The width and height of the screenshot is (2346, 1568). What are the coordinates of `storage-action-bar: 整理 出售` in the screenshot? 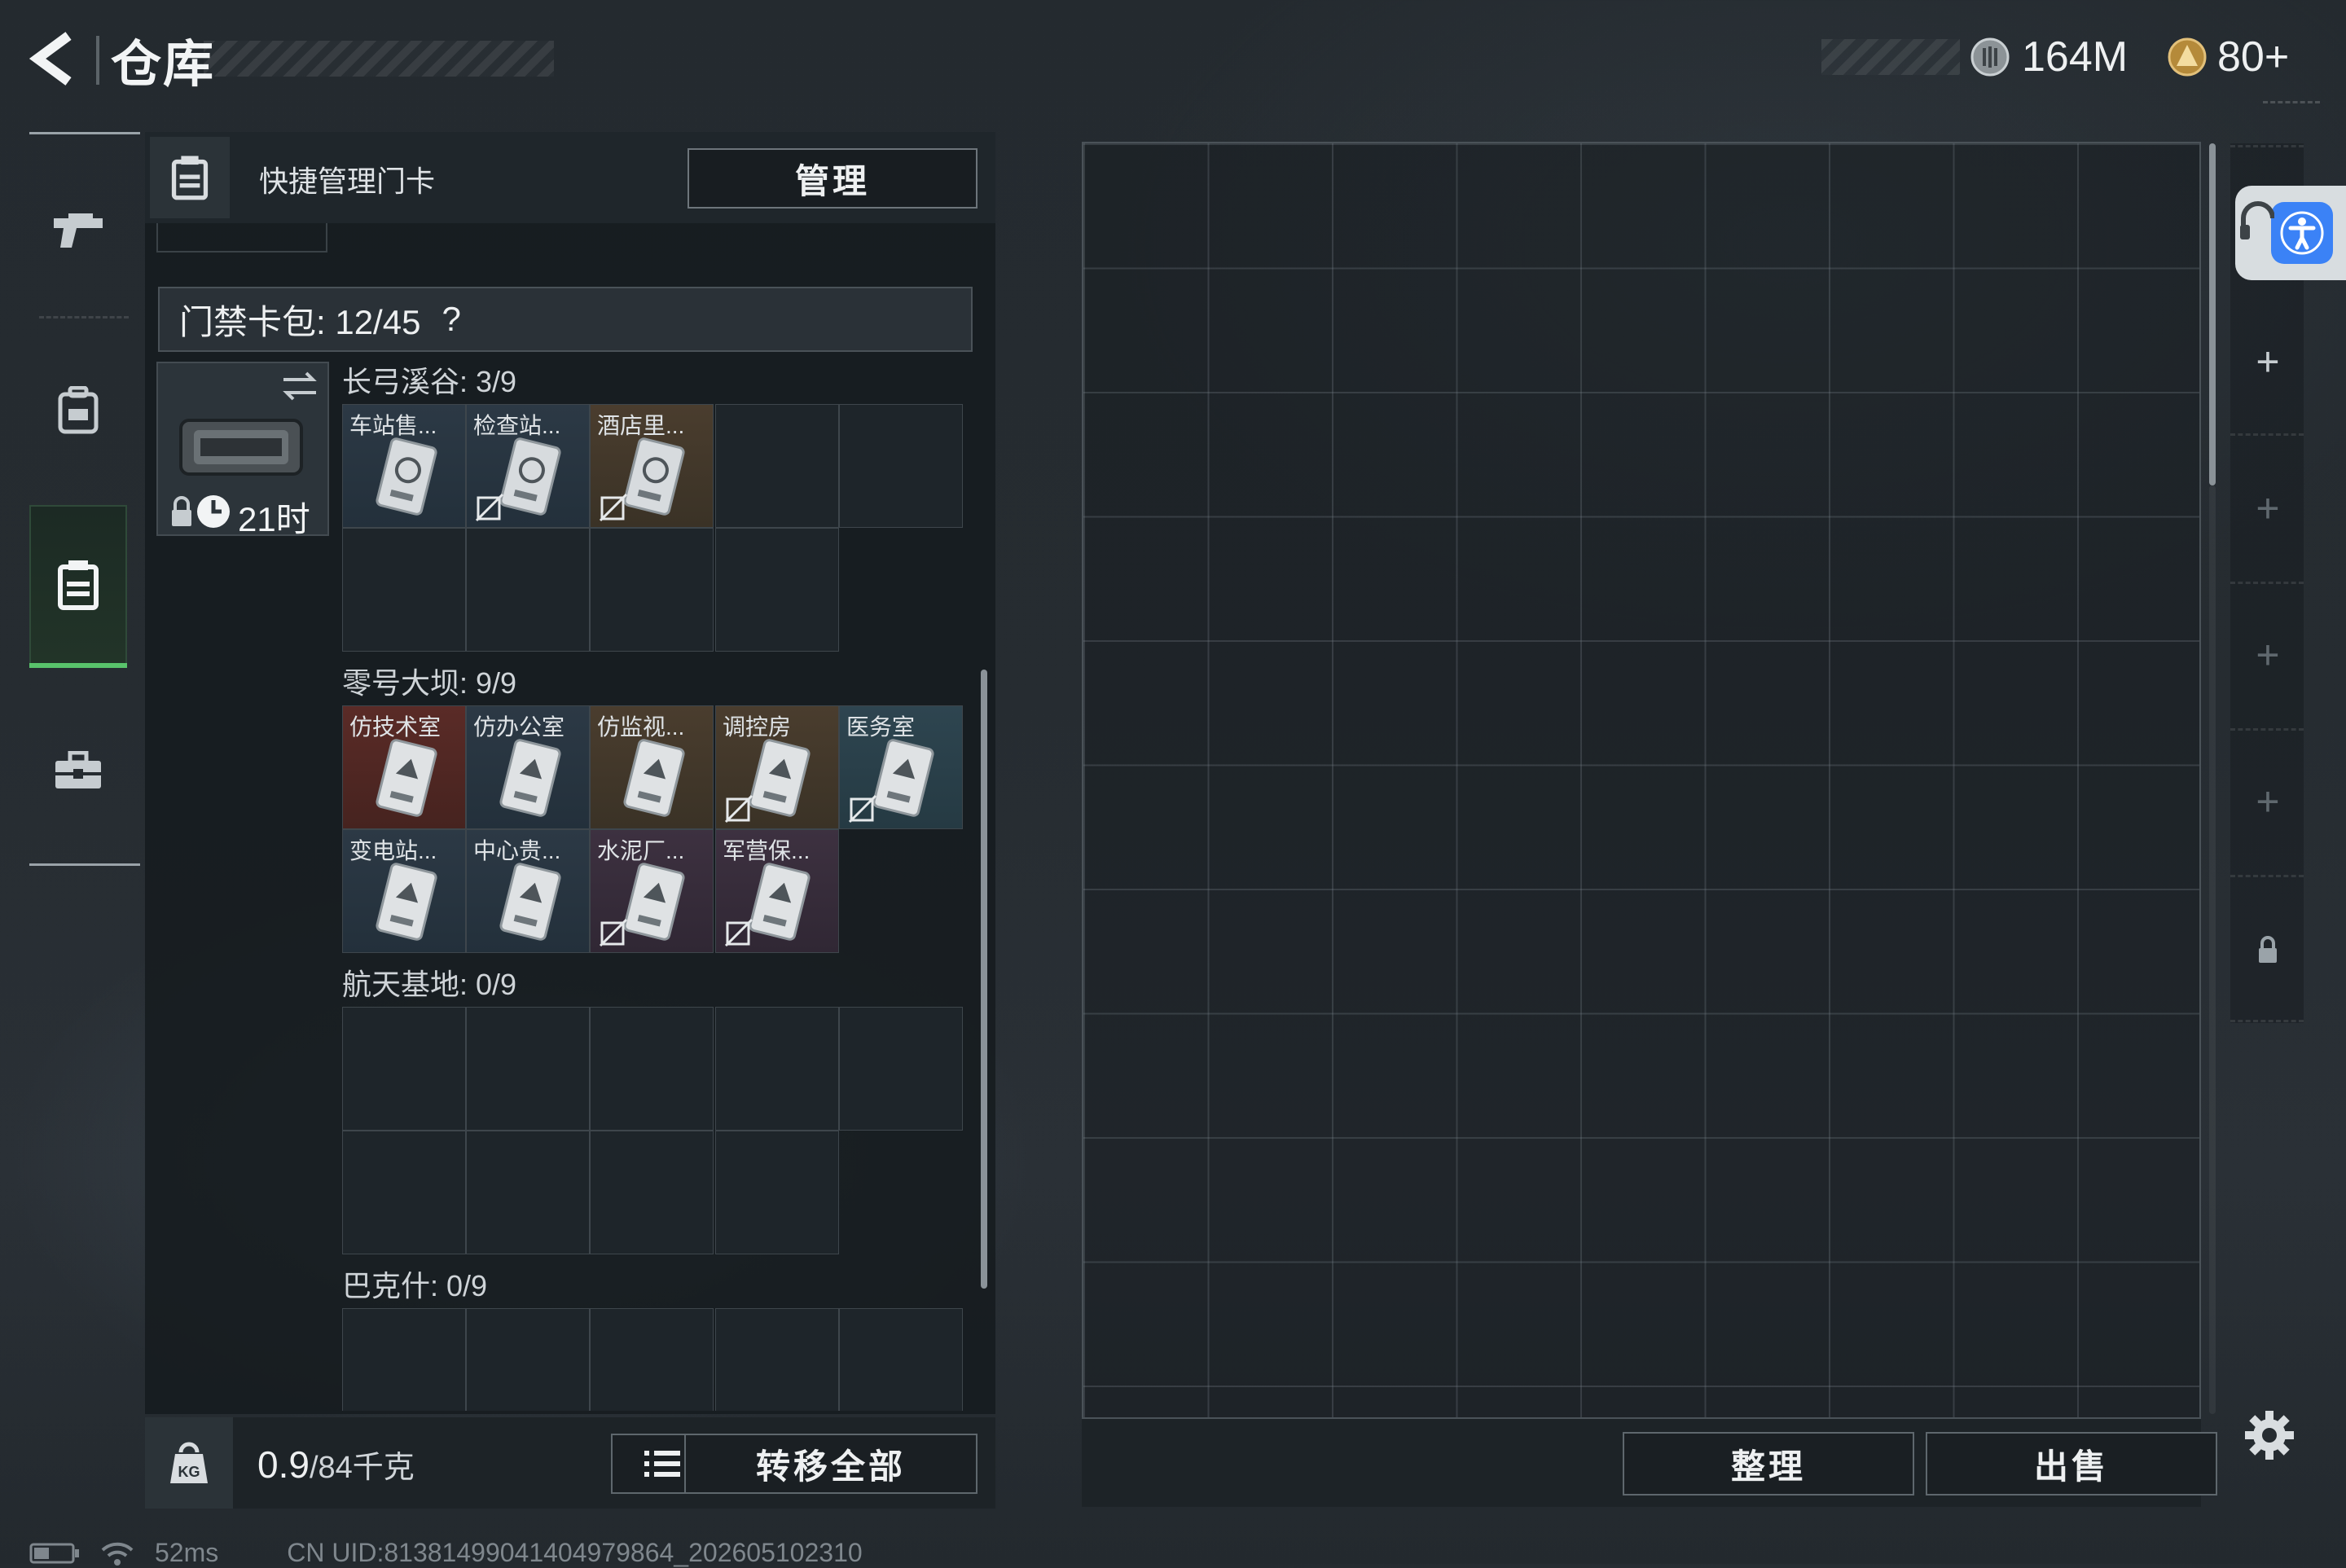 It's located at (1649, 1463).